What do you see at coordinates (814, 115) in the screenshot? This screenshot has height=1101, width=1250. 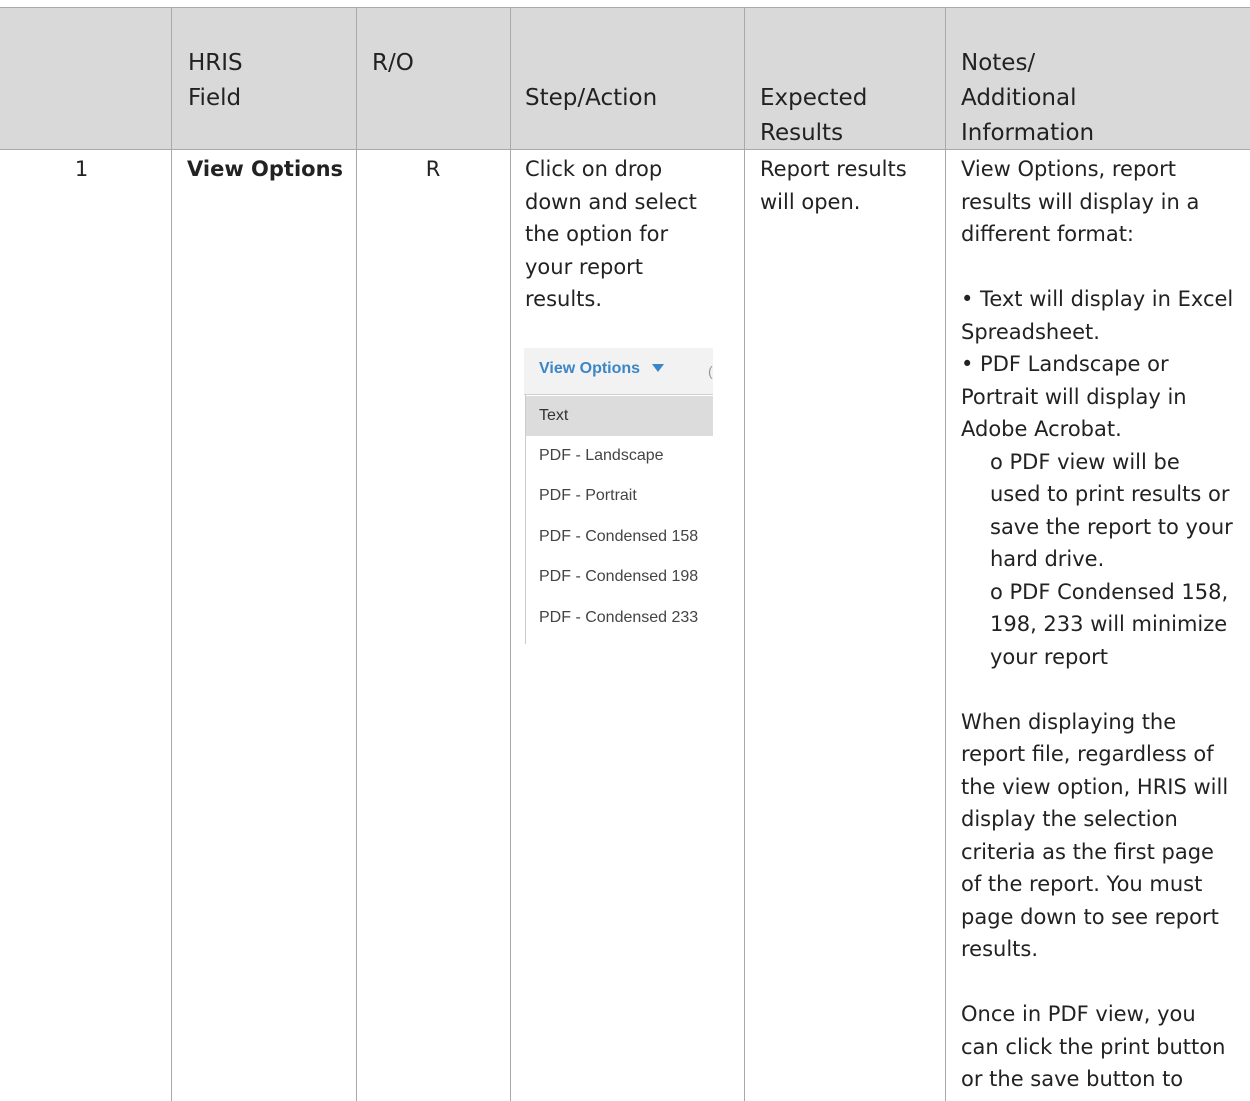 I see `header-expected-results: Expected Results` at bounding box center [814, 115].